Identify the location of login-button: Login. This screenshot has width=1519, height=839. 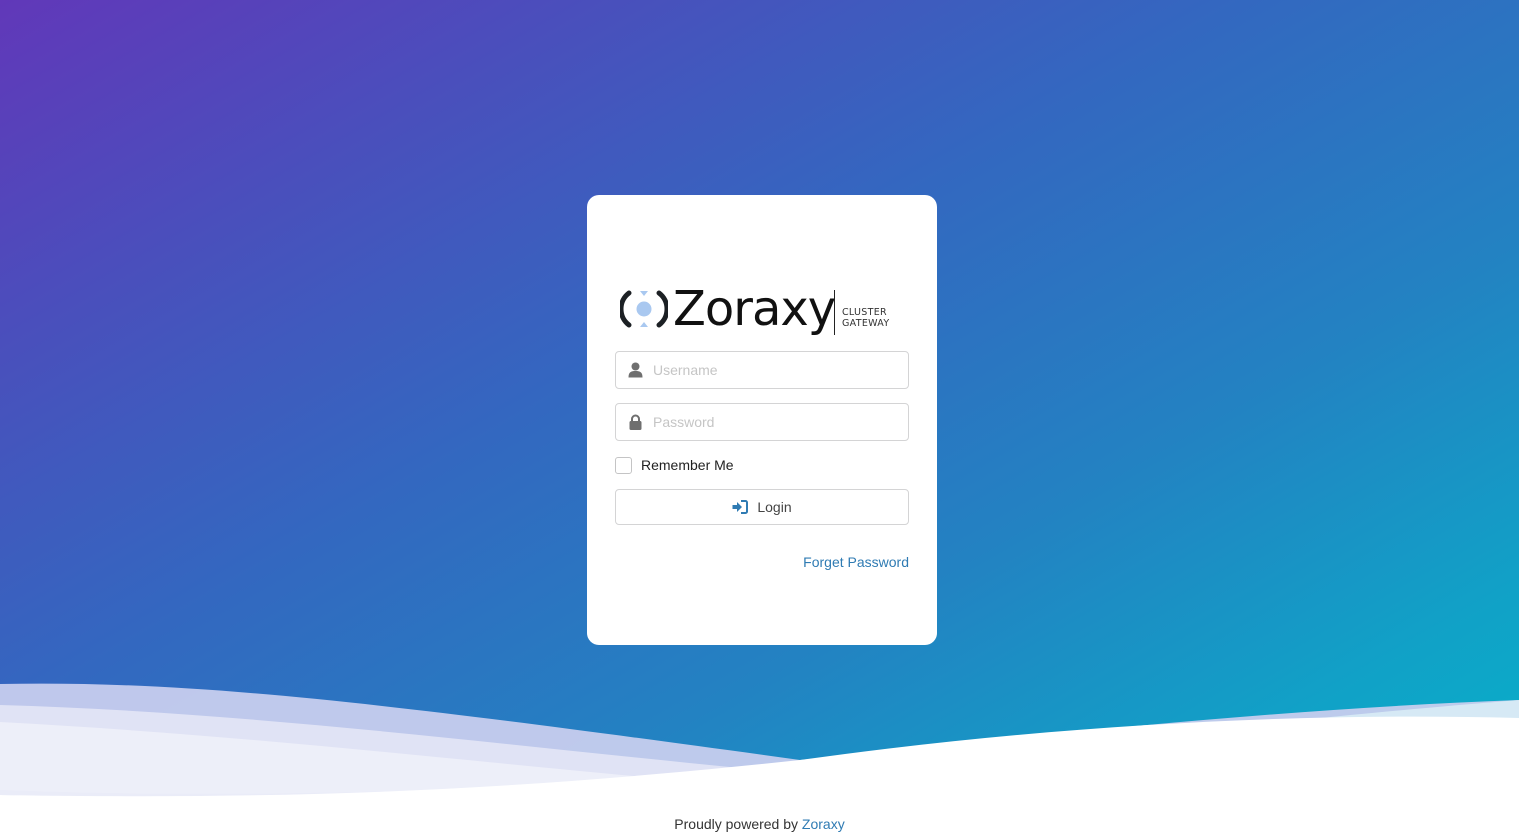
(762, 507).